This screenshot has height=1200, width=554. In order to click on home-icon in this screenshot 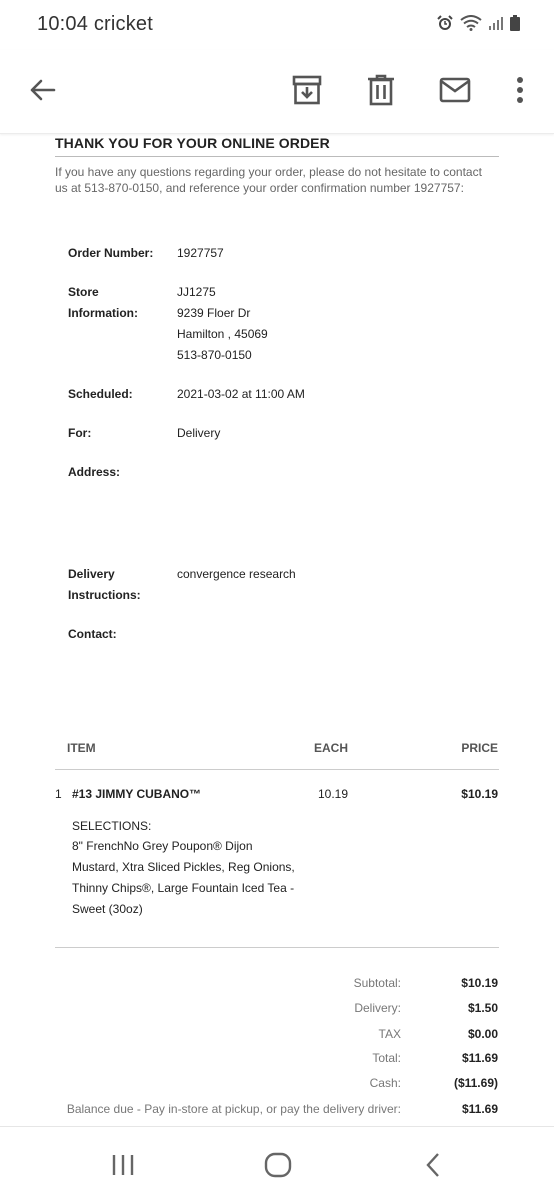, I will do `click(278, 1165)`.